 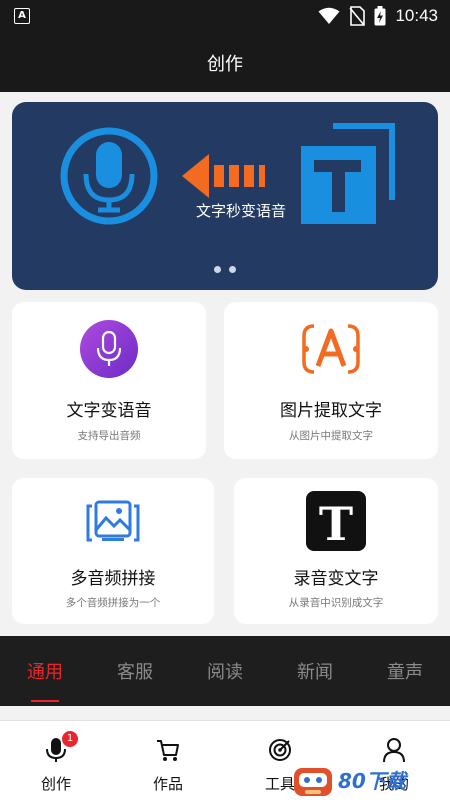 I want to click on card-title: 录音变文字, so click(x=336, y=579).